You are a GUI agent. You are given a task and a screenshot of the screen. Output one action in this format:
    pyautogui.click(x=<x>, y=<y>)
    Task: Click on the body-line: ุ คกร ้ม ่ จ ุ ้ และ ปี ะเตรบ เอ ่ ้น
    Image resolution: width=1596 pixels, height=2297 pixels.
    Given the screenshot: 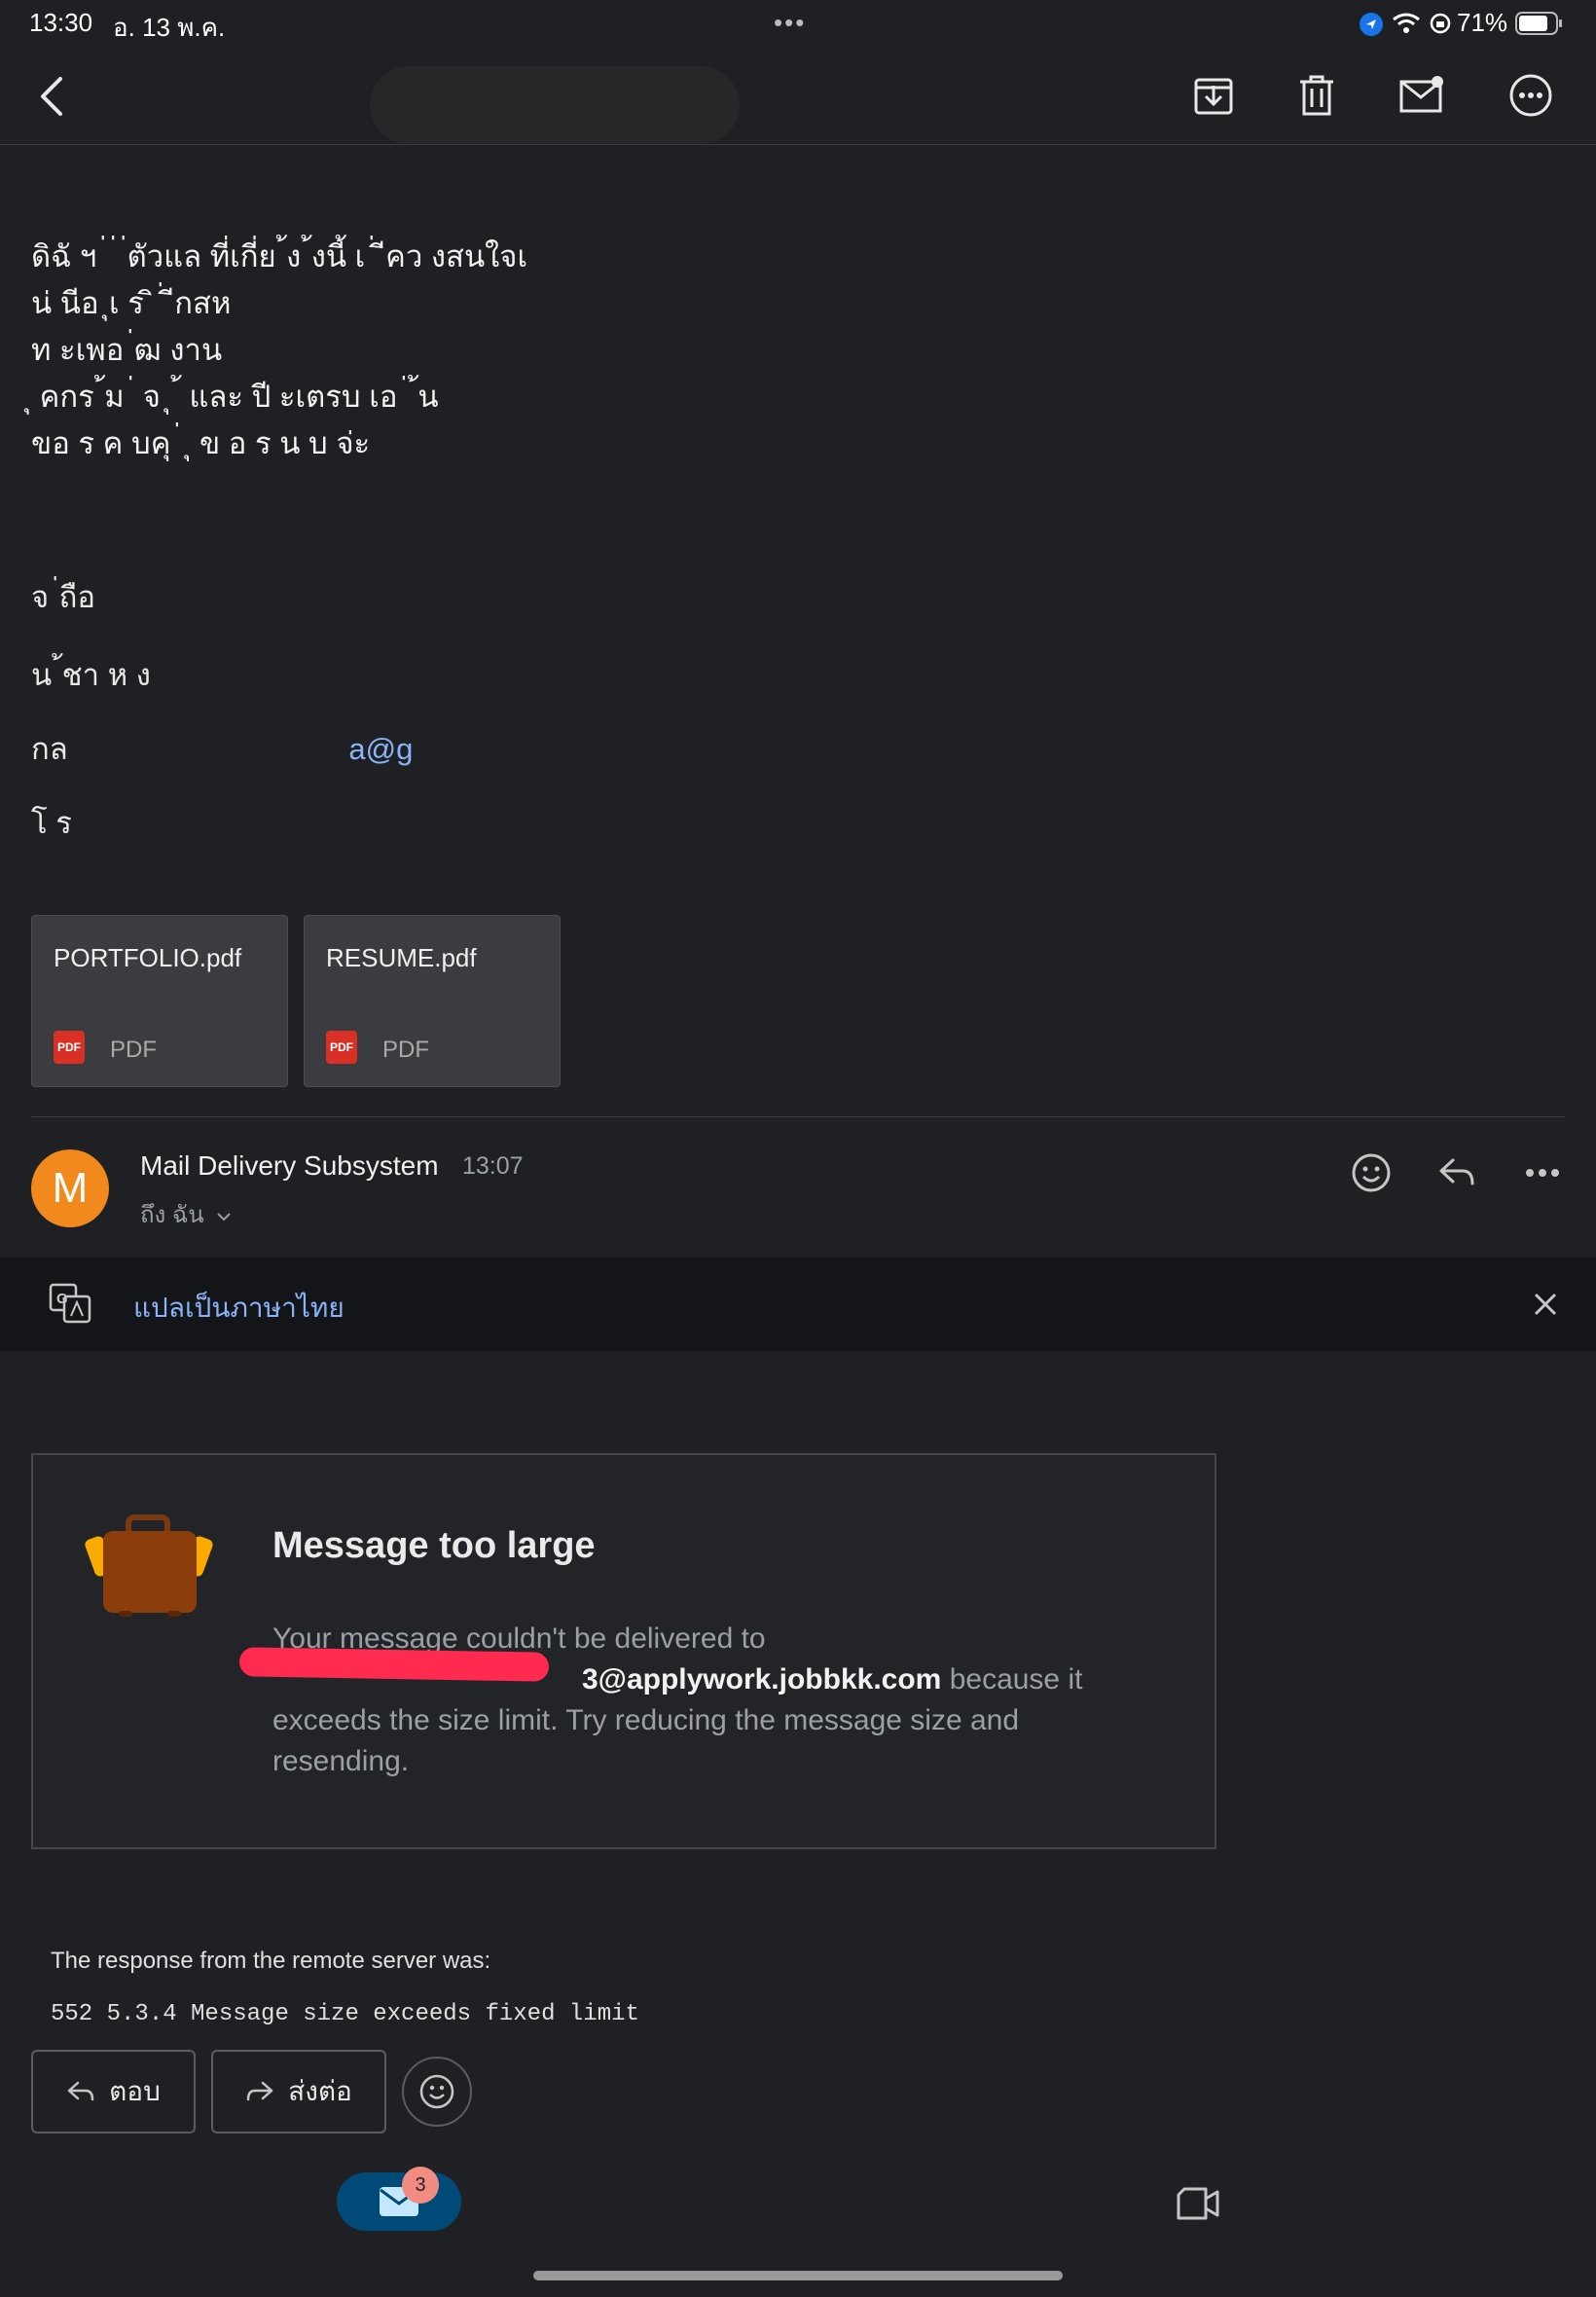 What is the action you would take?
    pyautogui.click(x=235, y=397)
    